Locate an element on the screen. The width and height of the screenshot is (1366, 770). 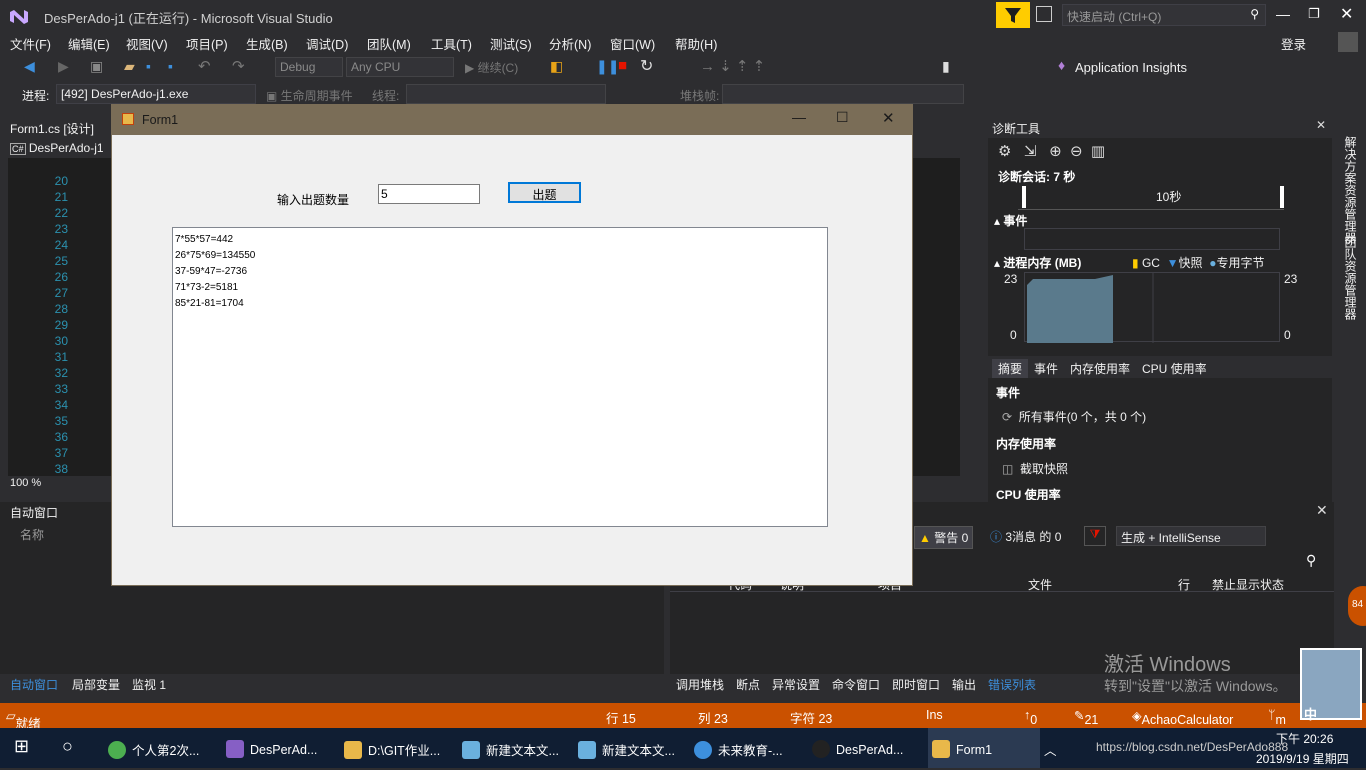
search-icon: ⚲ is located at coordinates (1311, 560).